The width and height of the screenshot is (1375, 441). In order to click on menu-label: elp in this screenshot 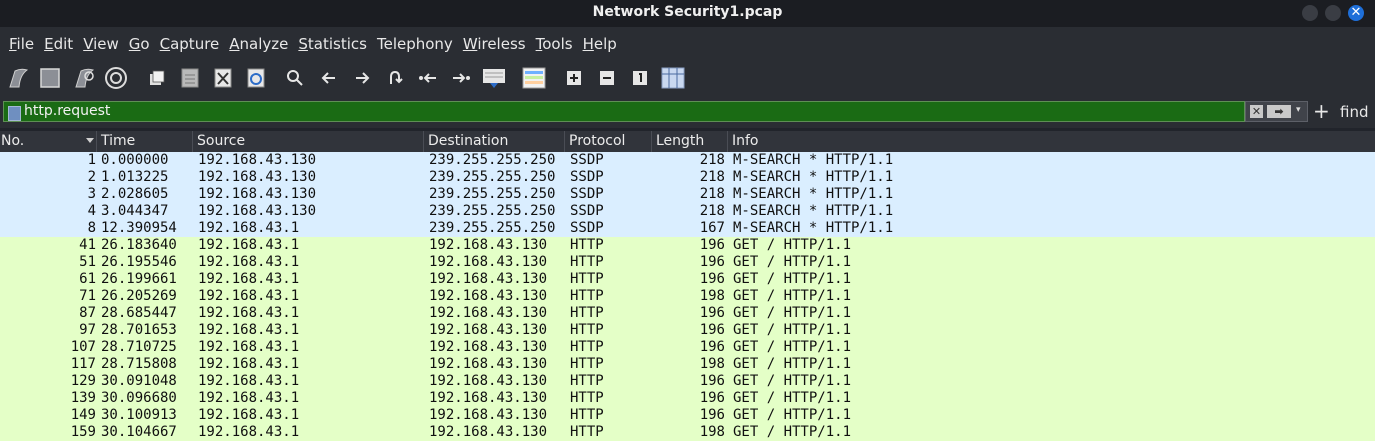, I will do `click(605, 43)`.